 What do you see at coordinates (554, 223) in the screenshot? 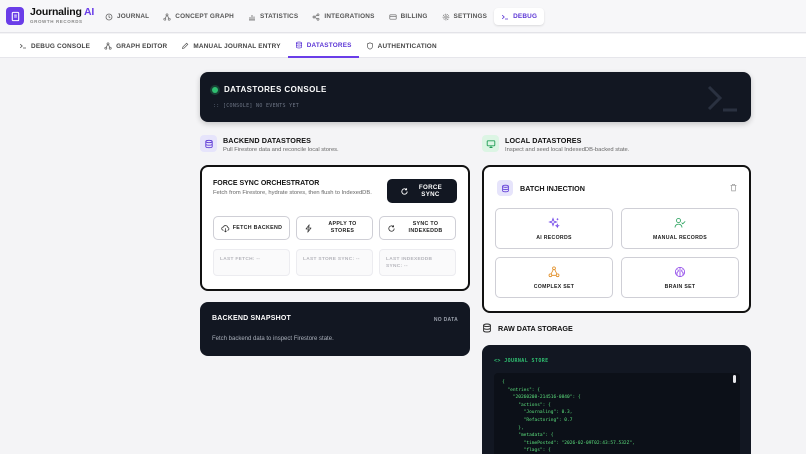
I see `sparkles-icon` at bounding box center [554, 223].